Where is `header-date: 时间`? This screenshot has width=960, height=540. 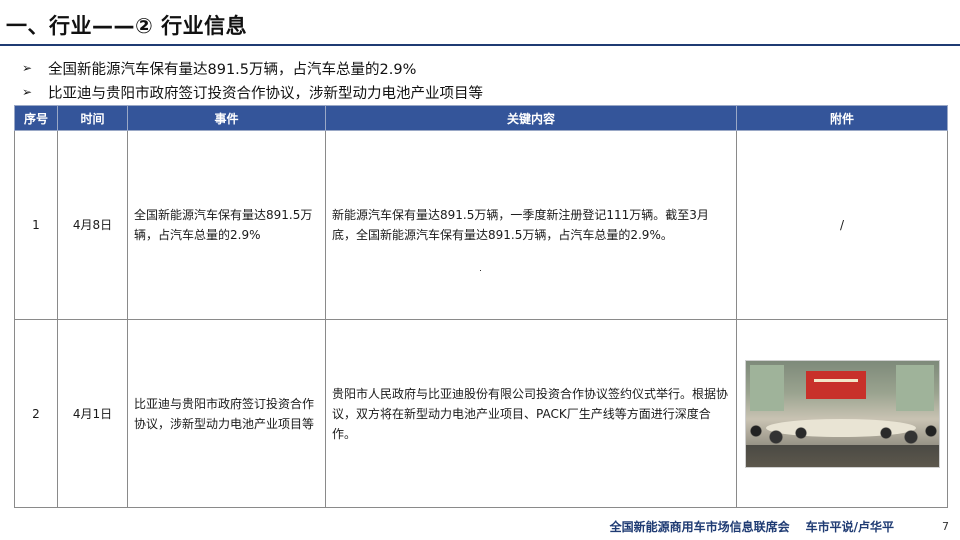
header-date: 时间 is located at coordinates (92, 118).